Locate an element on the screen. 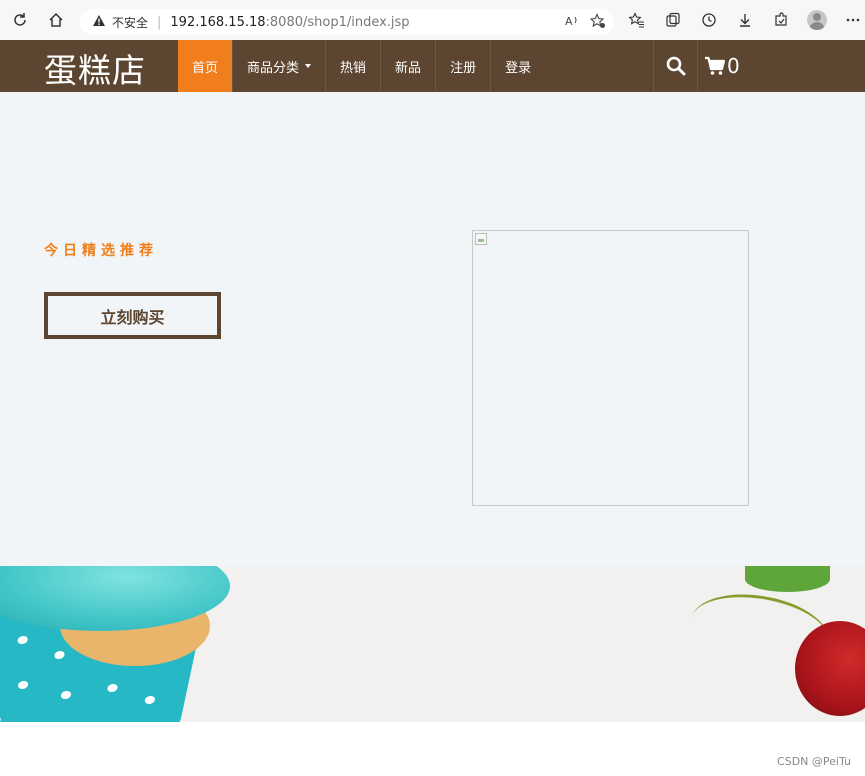  menu-item-label: 商品分类 is located at coordinates (273, 68).